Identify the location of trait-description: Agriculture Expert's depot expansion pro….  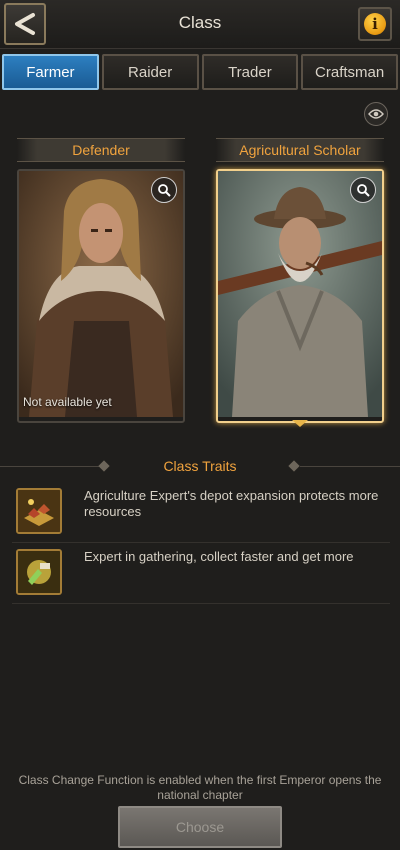
(231, 503).